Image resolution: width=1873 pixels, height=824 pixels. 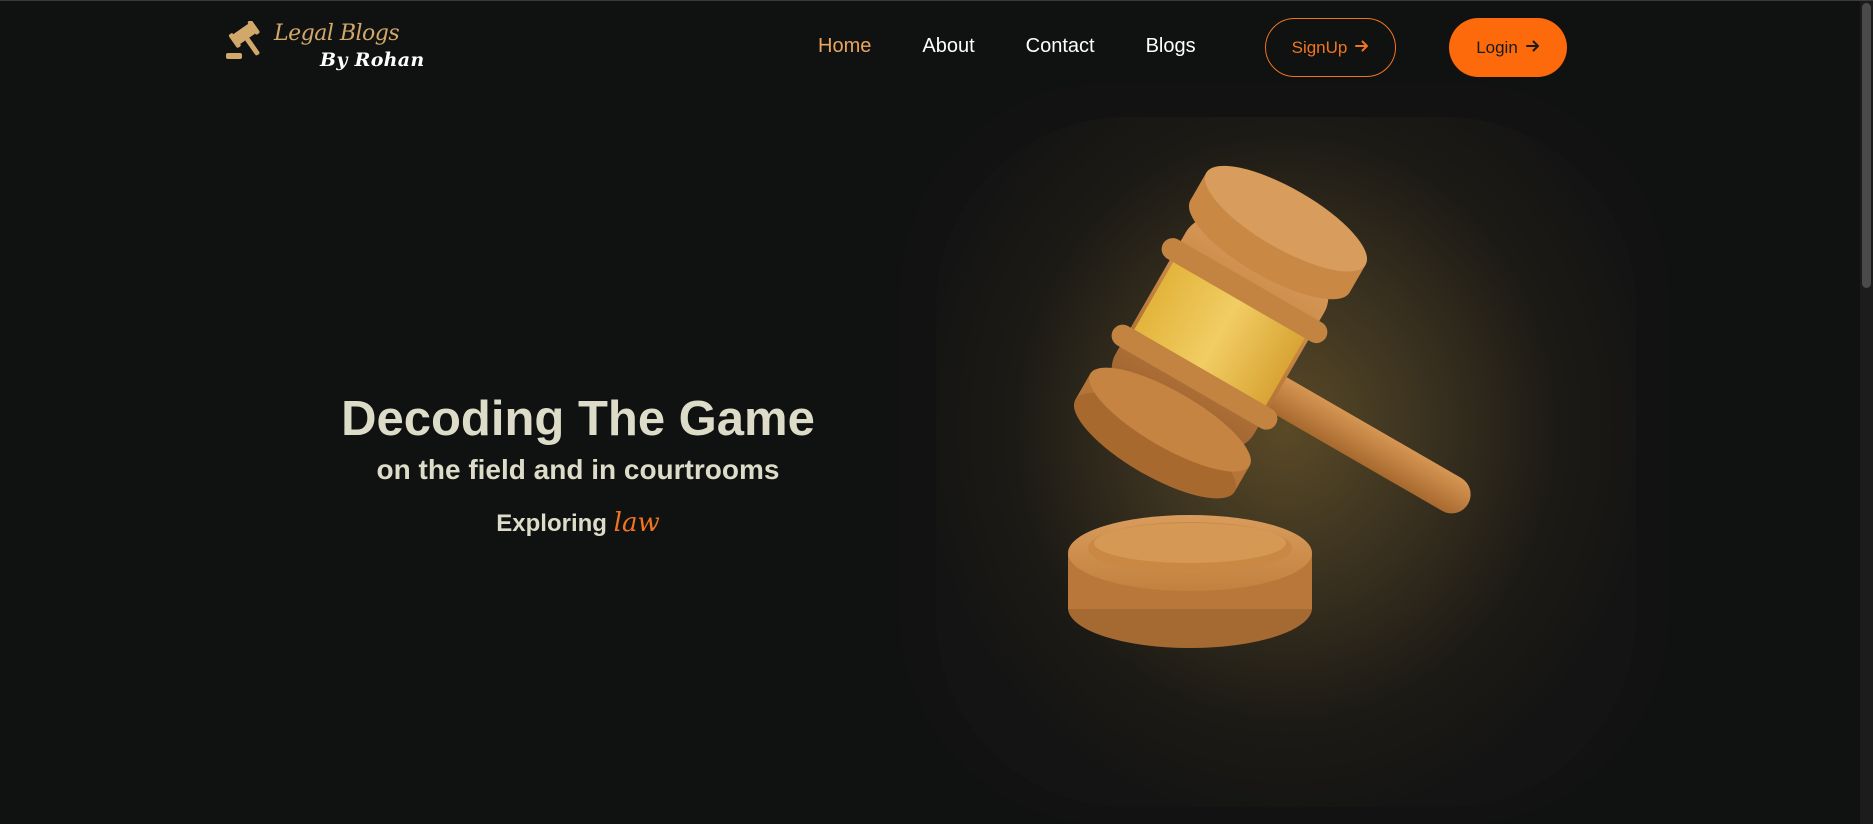 I want to click on scrollbar-thumb, so click(x=1866, y=145).